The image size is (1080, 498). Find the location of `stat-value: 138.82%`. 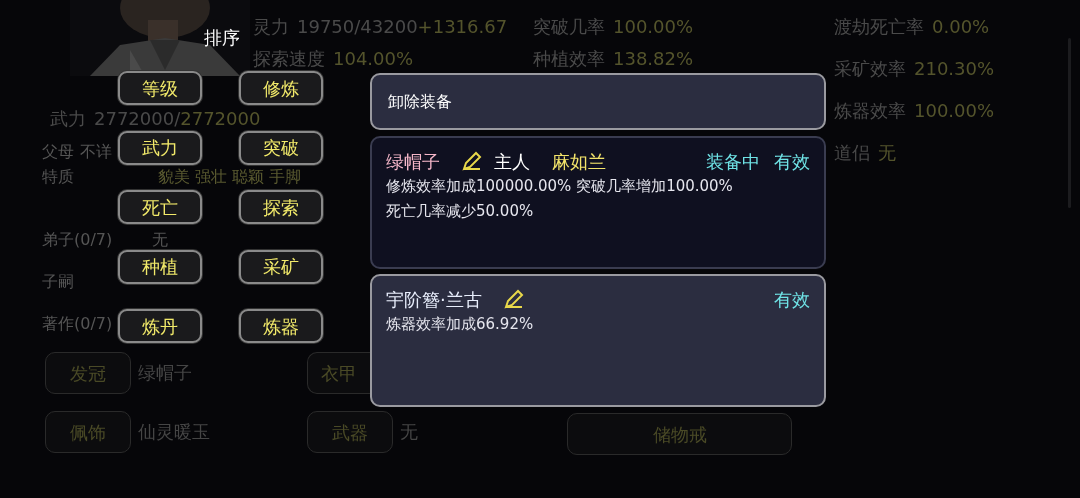

stat-value: 138.82% is located at coordinates (653, 59).